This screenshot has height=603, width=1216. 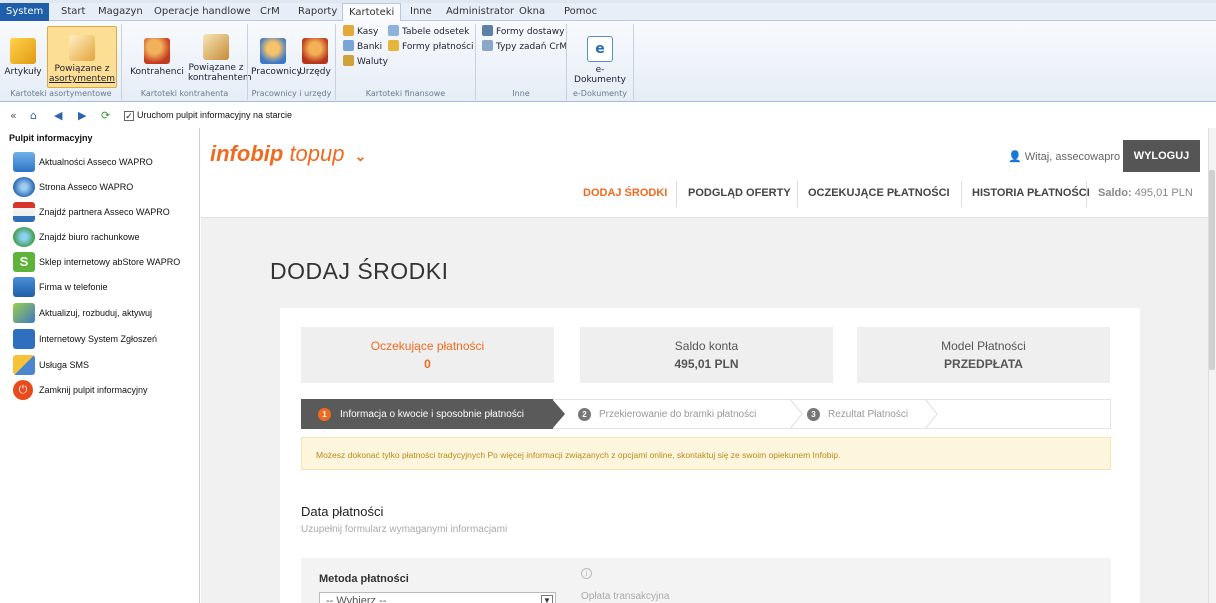 I want to click on step-arrow, so click(x=931, y=414).